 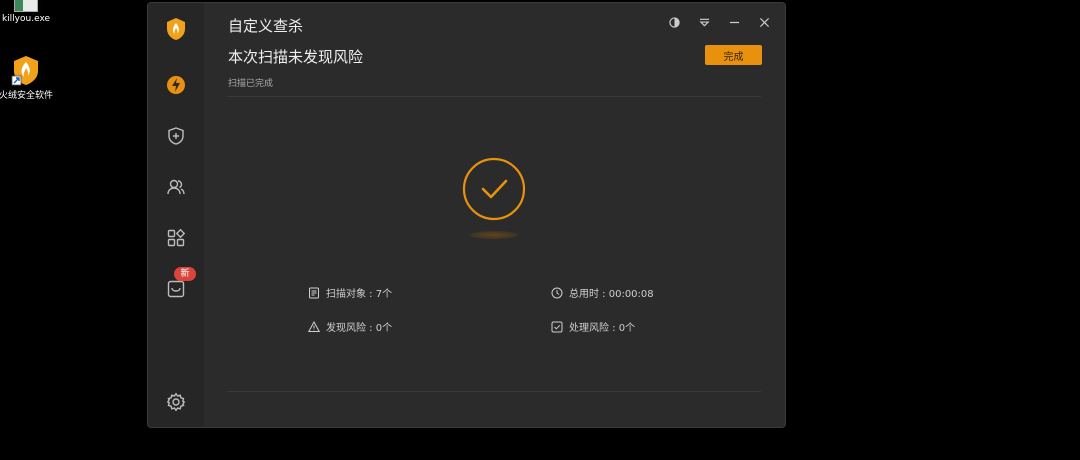 What do you see at coordinates (359, 294) in the screenshot?
I see `stat-label: 扫描对象 : 7个` at bounding box center [359, 294].